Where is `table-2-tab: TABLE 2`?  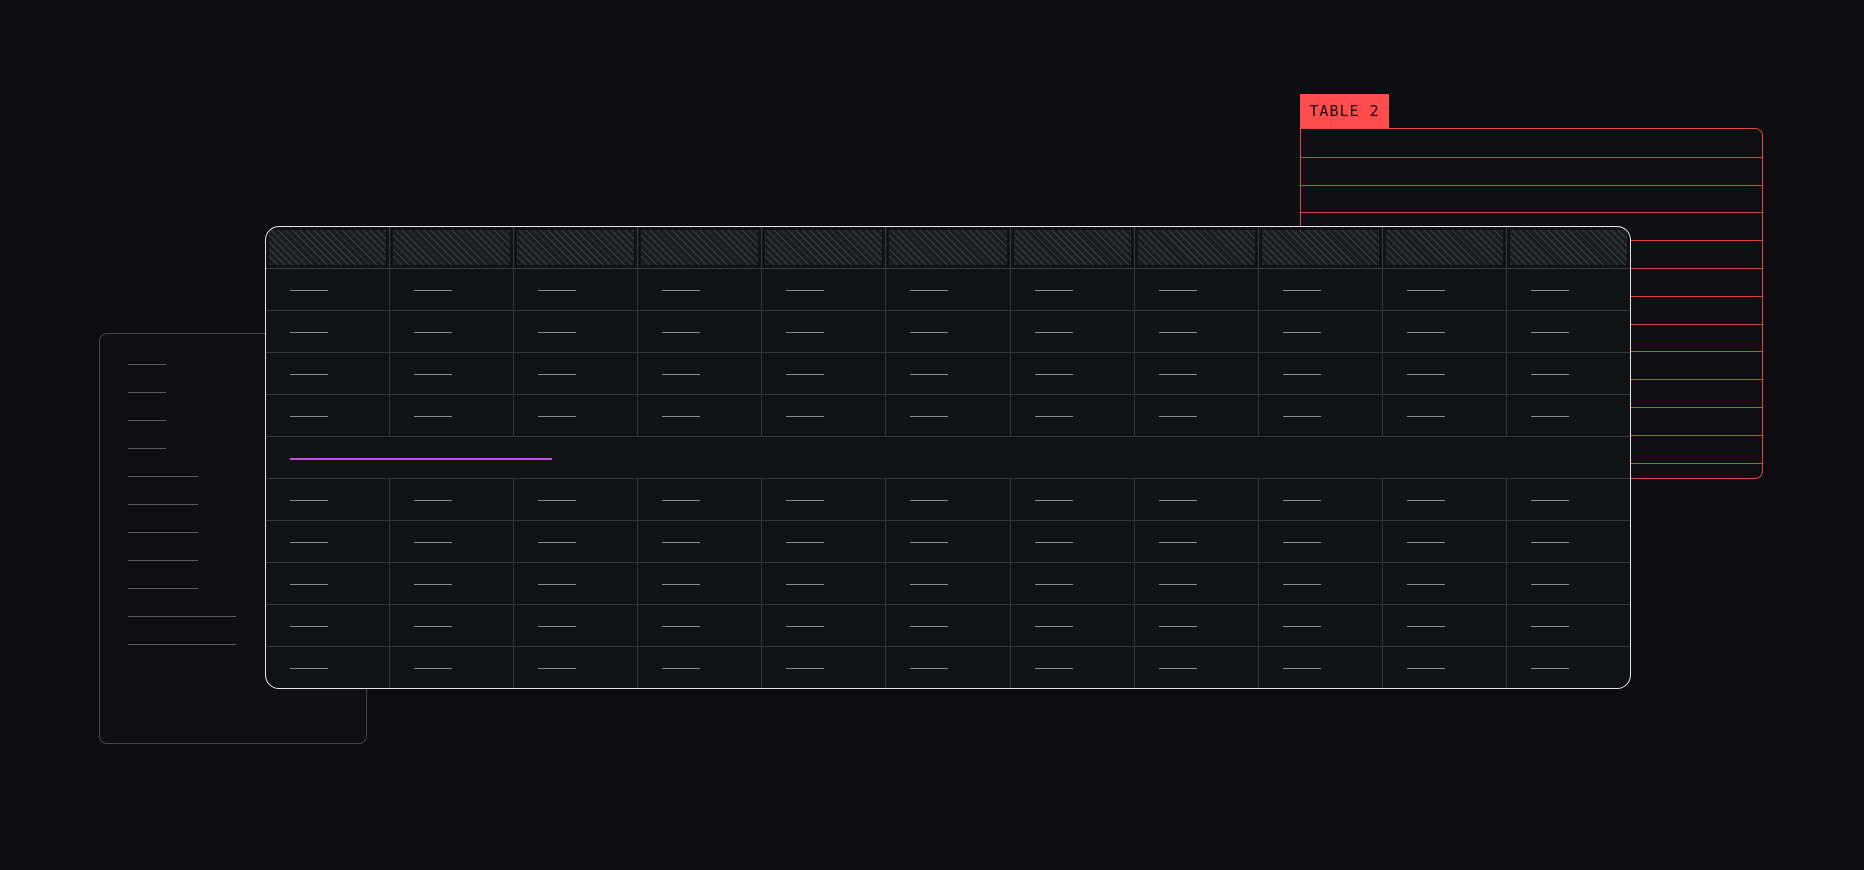
table-2-tab: TABLE 2 is located at coordinates (1344, 111).